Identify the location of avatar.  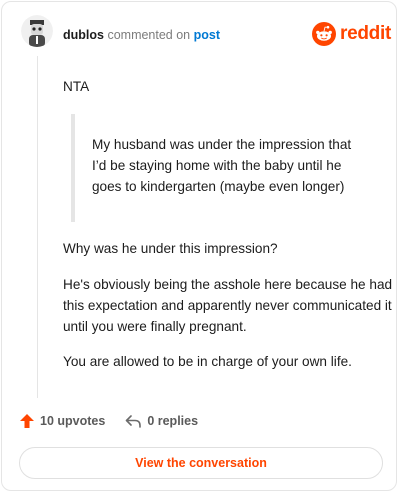
(37, 31).